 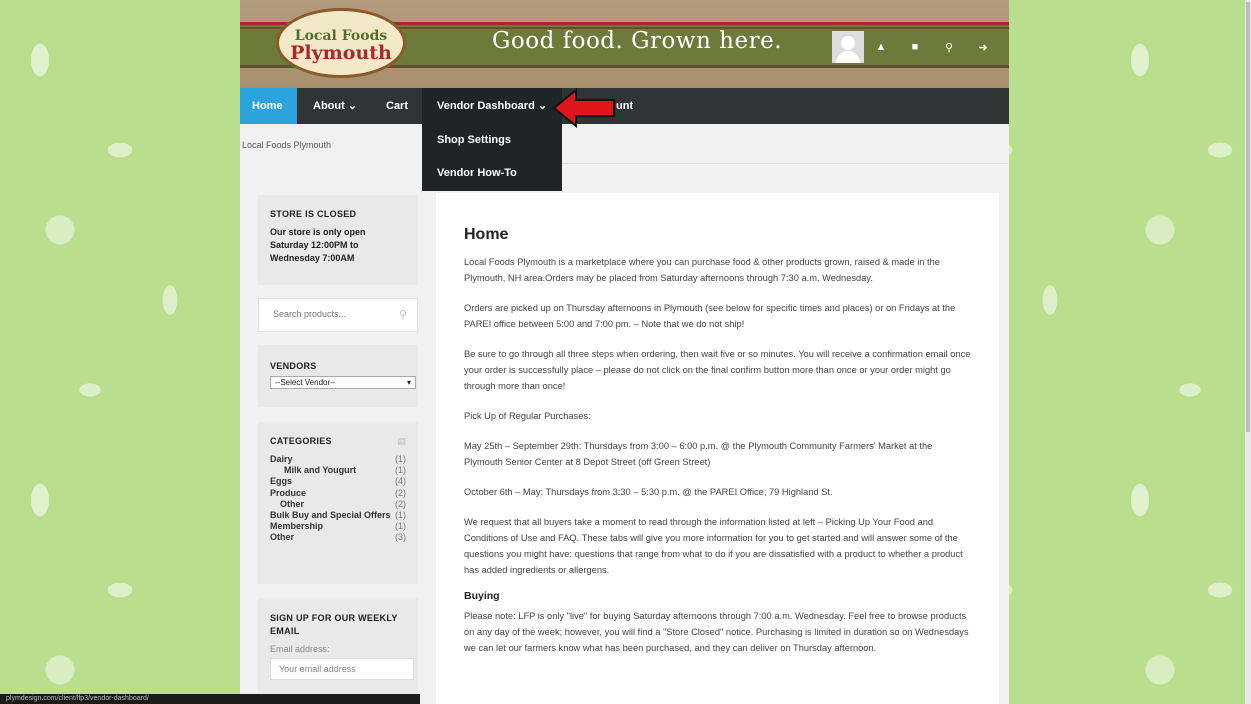 I want to click on home-icon: ■, so click(x=915, y=47).